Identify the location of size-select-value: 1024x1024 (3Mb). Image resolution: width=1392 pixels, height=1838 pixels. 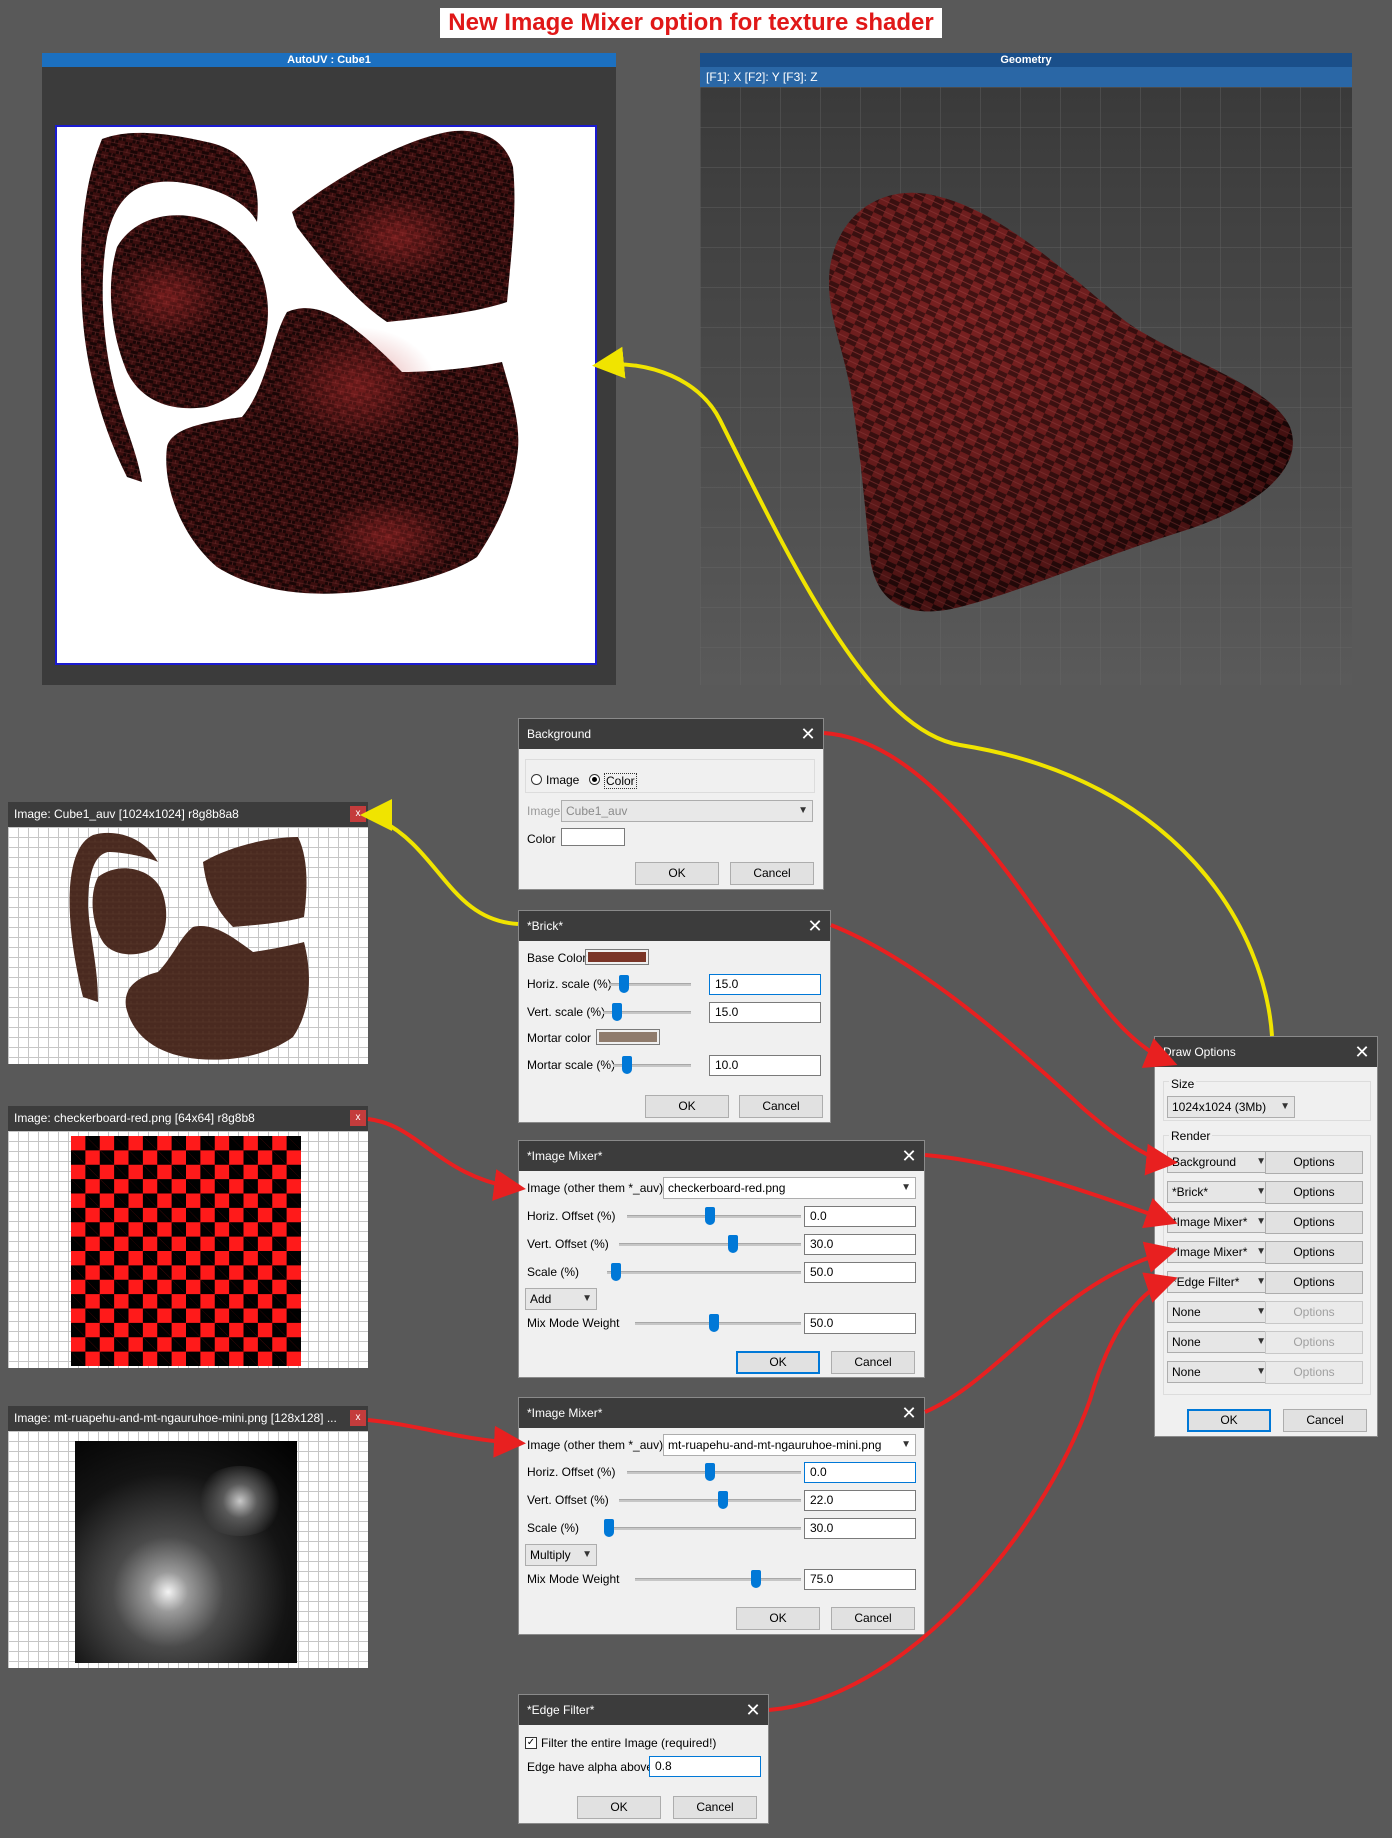
(1219, 1107).